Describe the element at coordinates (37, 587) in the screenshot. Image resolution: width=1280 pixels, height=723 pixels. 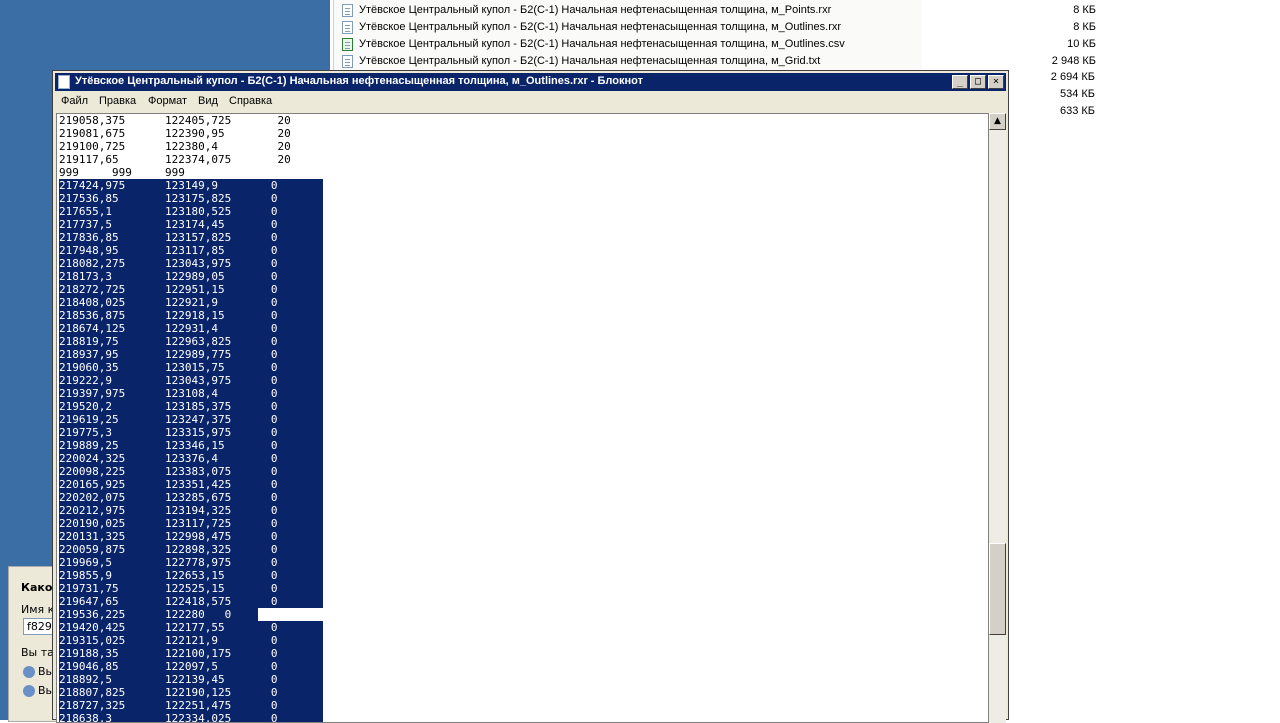
I see `dialog-title: Како` at that location.